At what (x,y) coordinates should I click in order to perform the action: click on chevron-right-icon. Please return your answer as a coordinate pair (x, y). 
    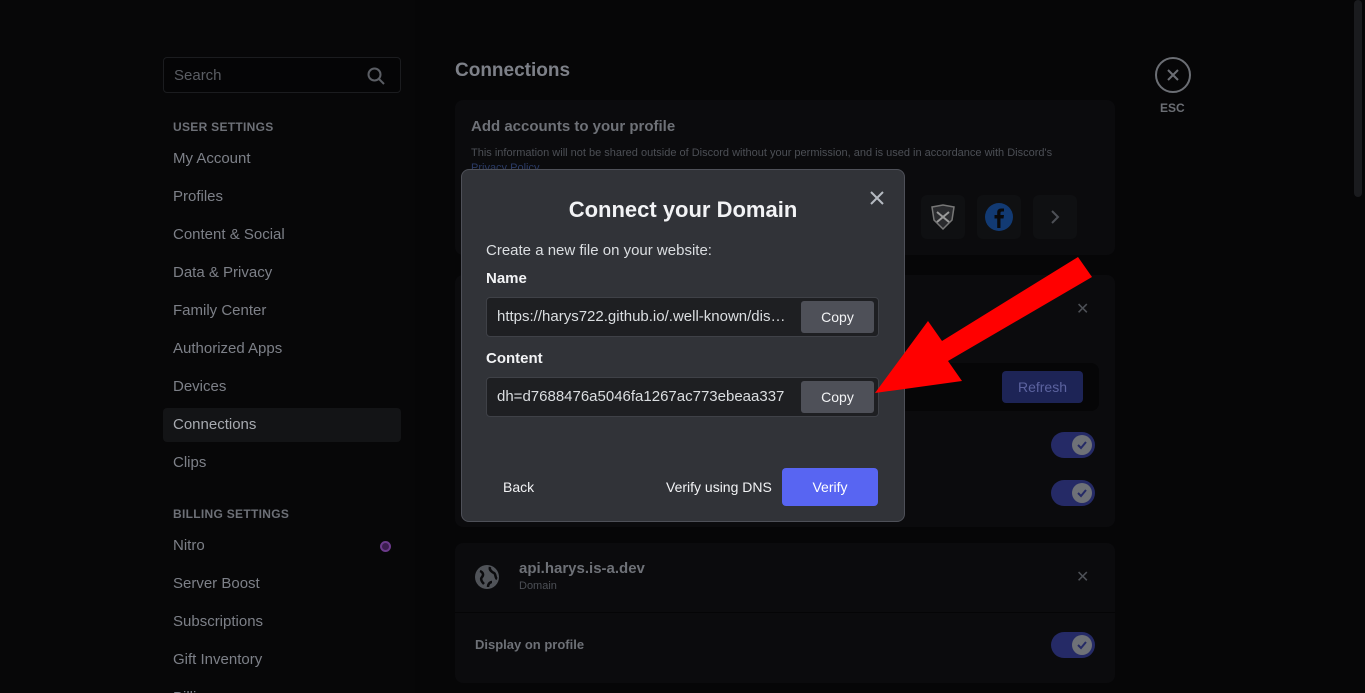
    Looking at the image, I should click on (1055, 217).